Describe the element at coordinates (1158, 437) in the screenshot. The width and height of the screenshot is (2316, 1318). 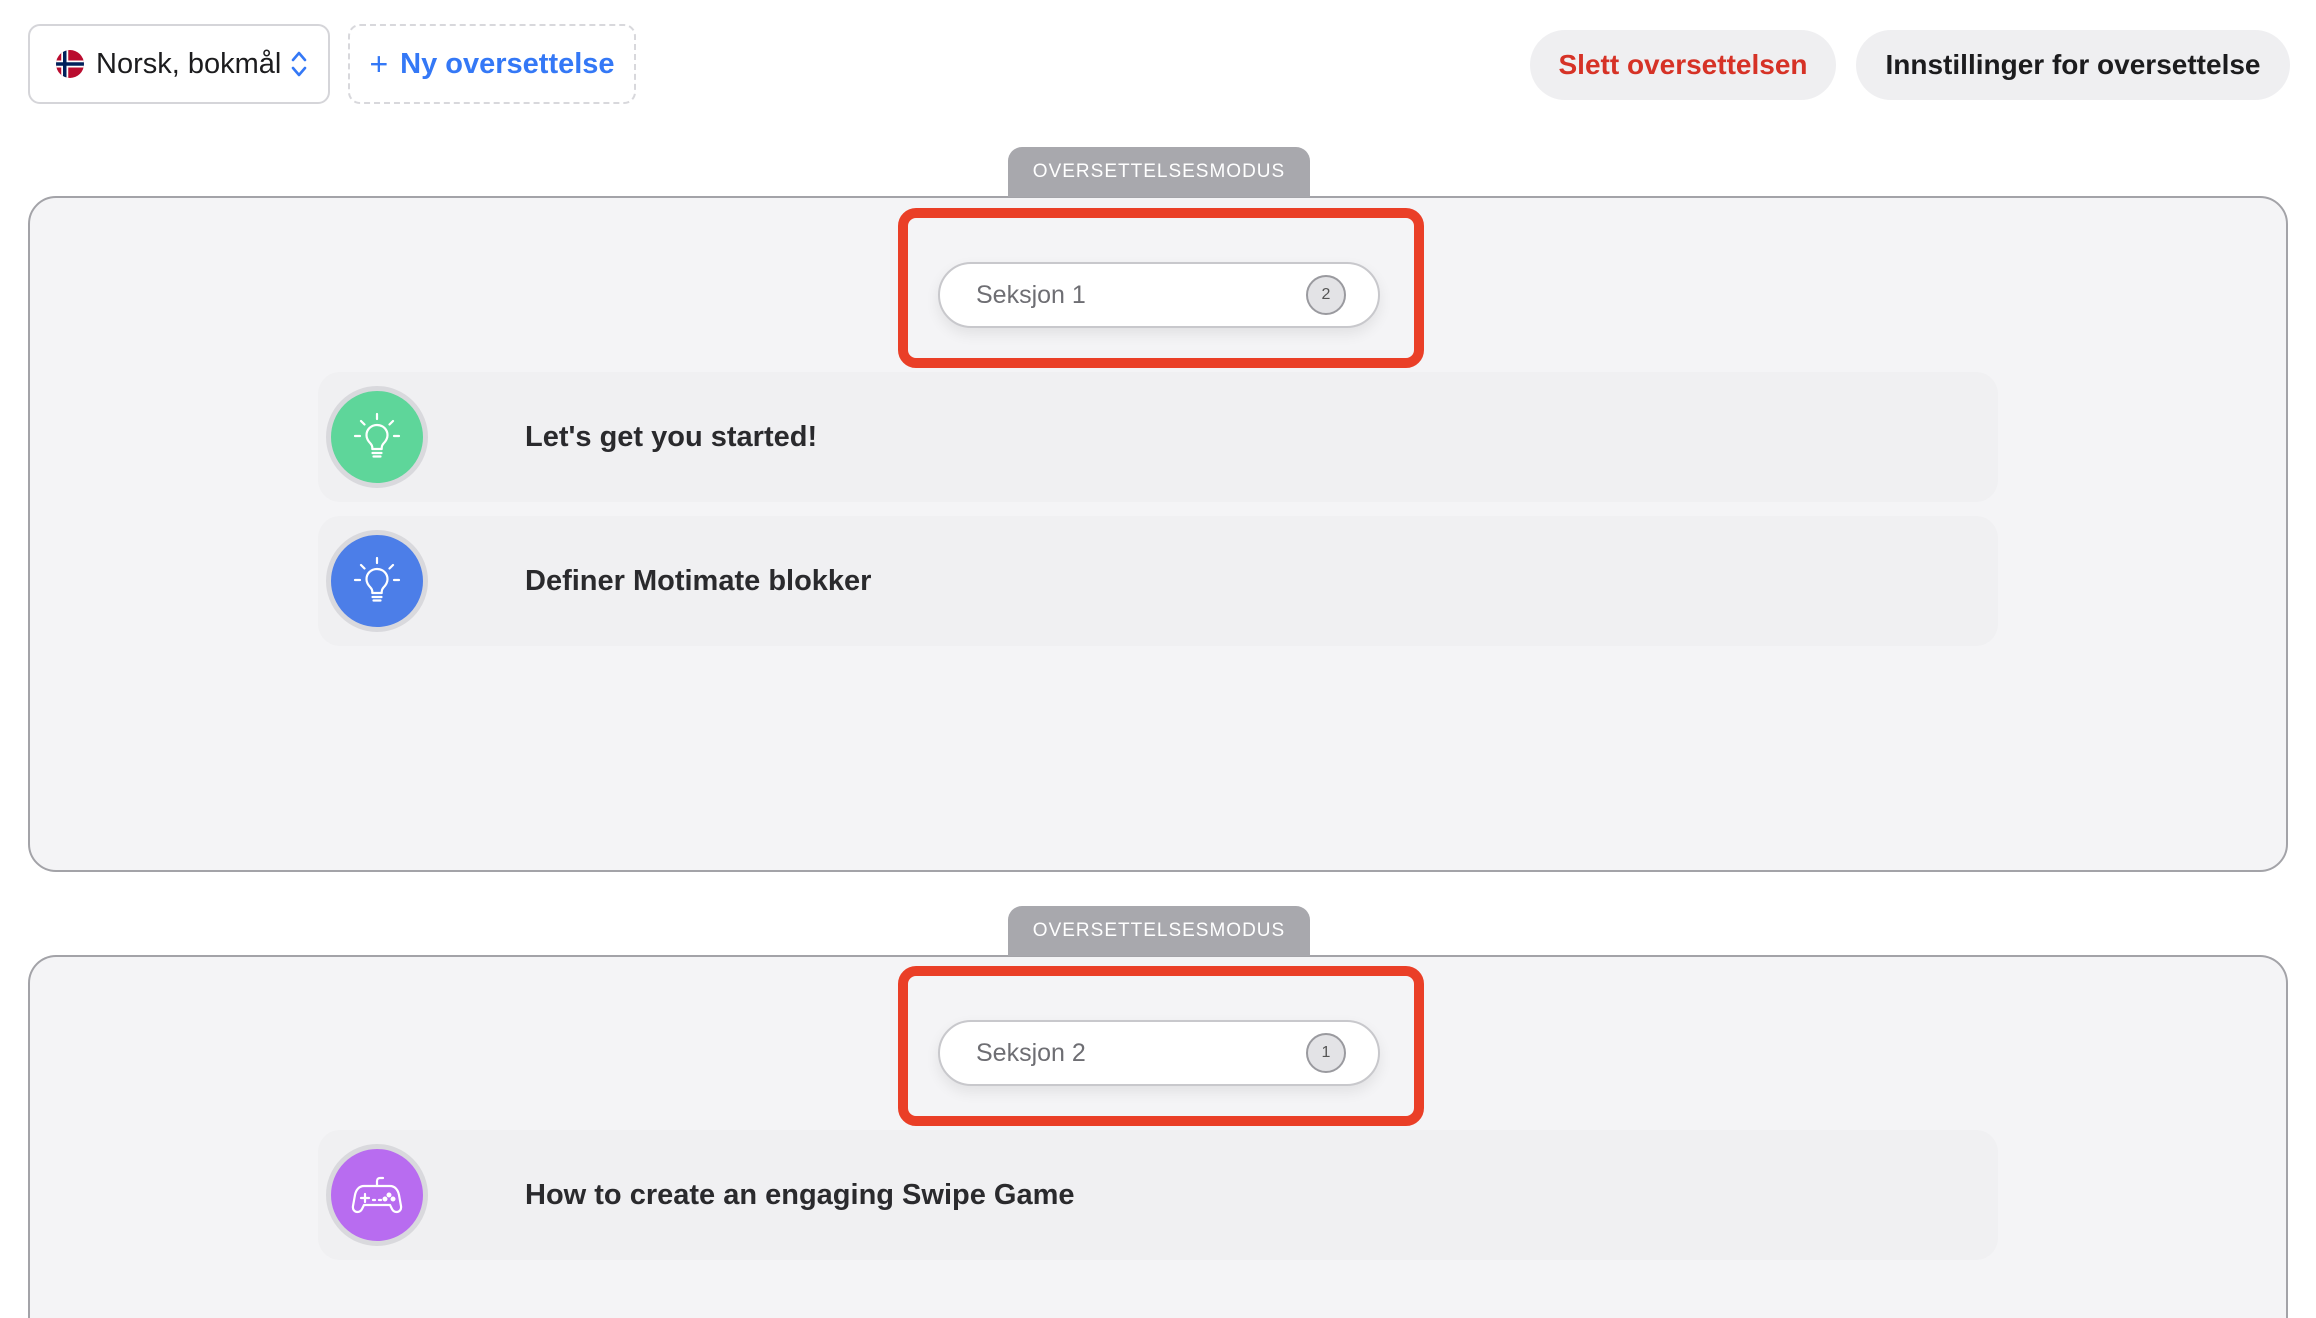
I see `list-item: Let's get you started!` at that location.